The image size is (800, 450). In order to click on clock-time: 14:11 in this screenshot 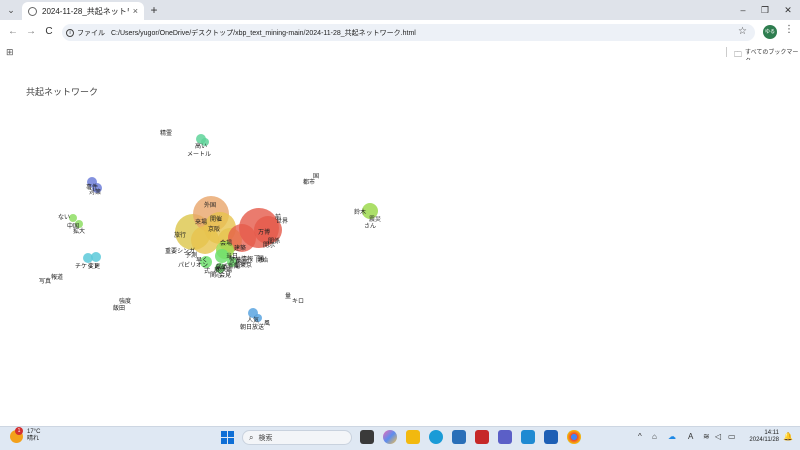, I will do `click(771, 433)`.